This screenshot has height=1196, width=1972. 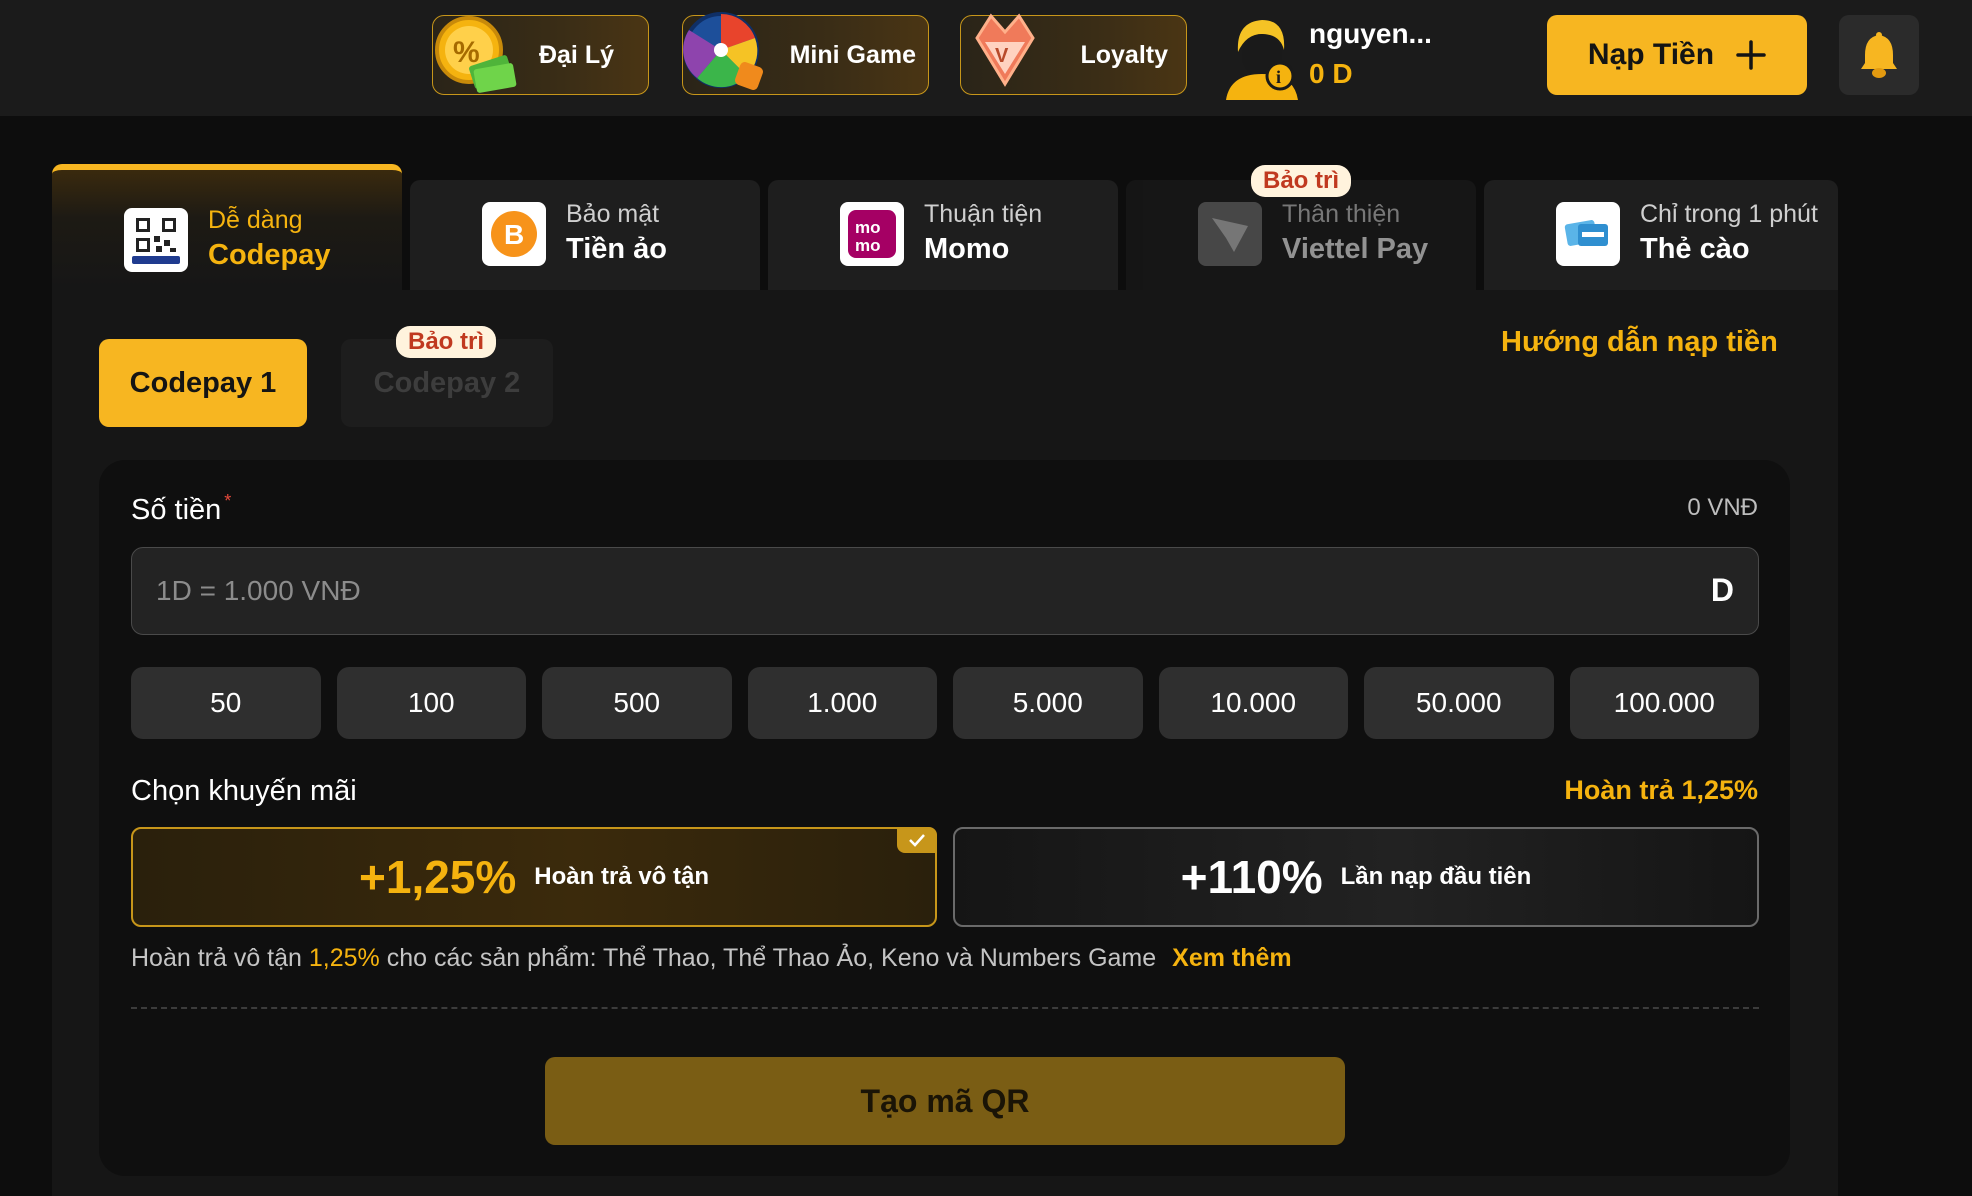 What do you see at coordinates (1664, 703) in the screenshot?
I see `quick-amount-button: 100.000` at bounding box center [1664, 703].